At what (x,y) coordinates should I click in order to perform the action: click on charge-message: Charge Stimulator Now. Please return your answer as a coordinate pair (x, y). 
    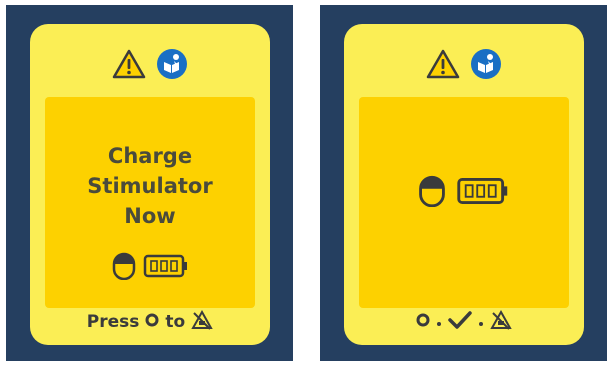
    Looking at the image, I should click on (150, 186).